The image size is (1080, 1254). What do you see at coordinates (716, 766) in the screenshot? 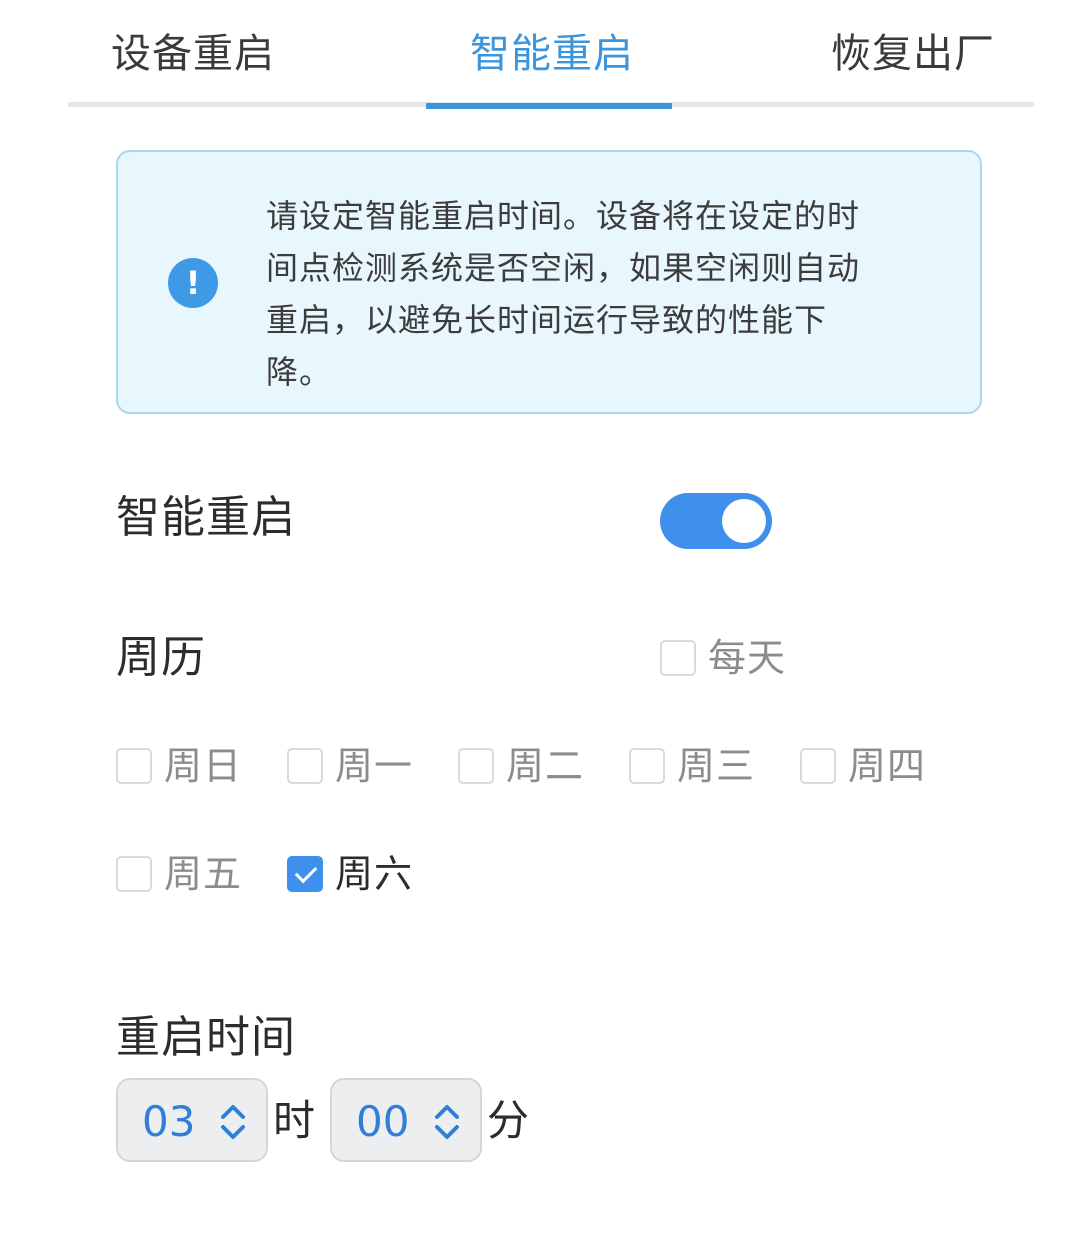
I see `checkbox-label: 周三` at bounding box center [716, 766].